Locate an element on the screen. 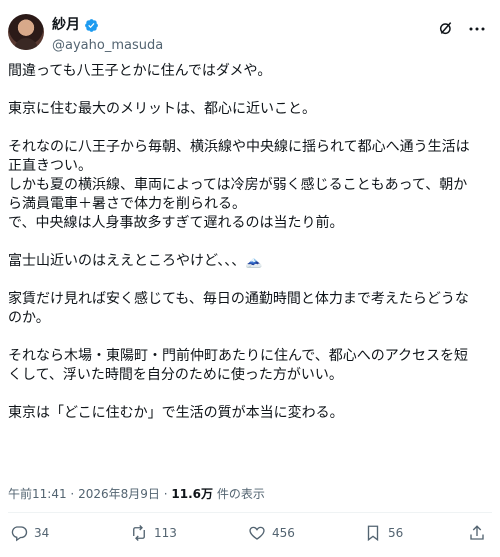 This screenshot has height=557, width=500. grok-icon is located at coordinates (446, 28).